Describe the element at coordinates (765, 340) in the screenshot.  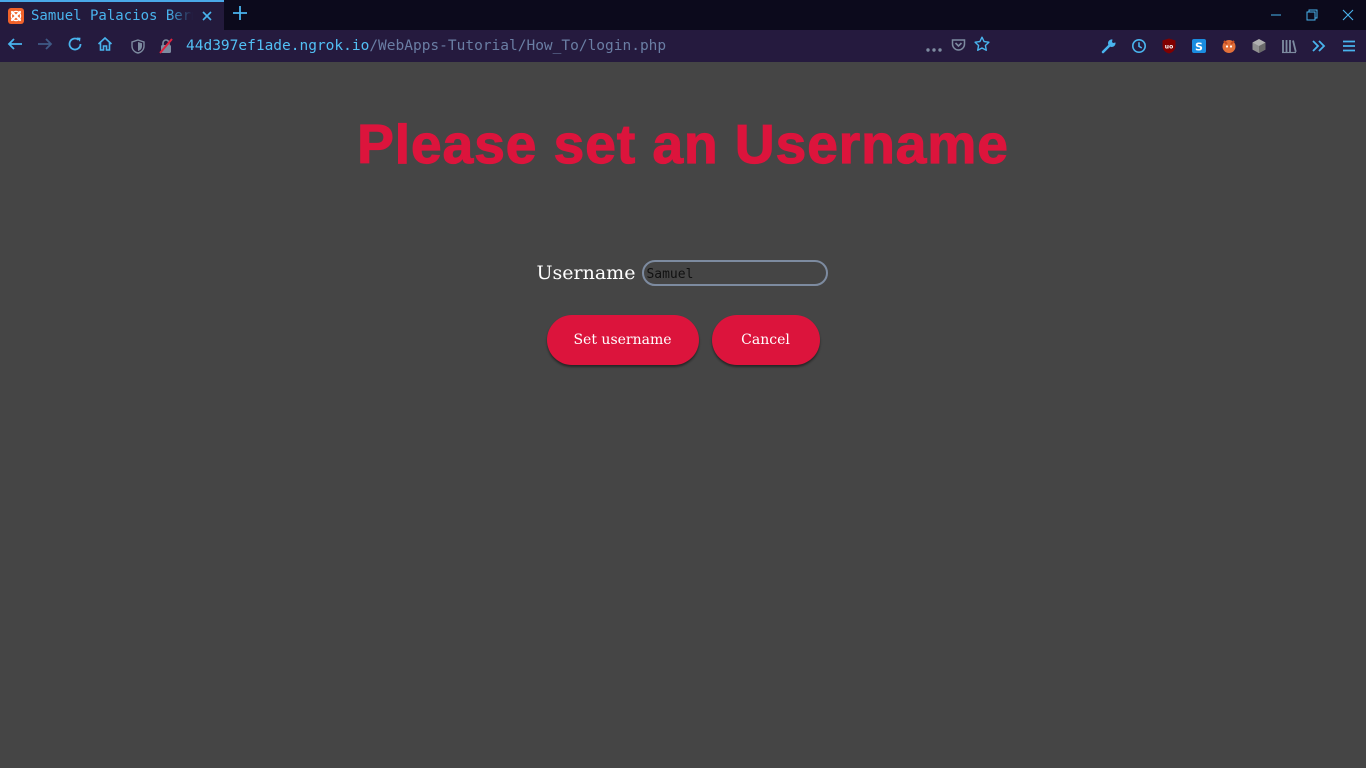
I see `cancel-button: Cancel` at that location.